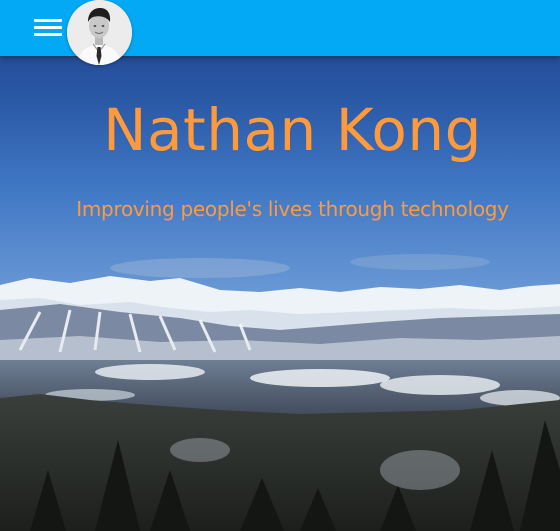 This screenshot has width=560, height=531. I want to click on menu-button, so click(48, 28).